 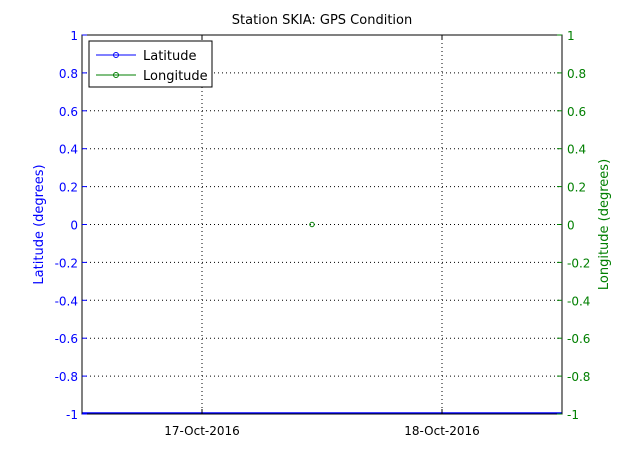 I want to click on left-y-tick-label: 0.2, so click(x=68, y=188).